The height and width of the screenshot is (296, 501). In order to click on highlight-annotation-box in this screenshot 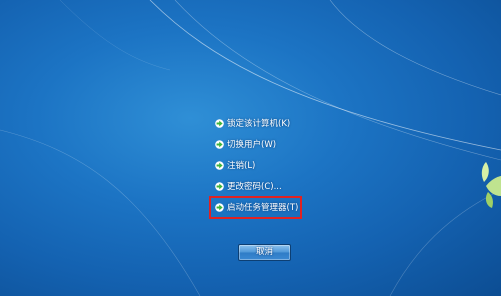, I will do `click(255, 207)`.